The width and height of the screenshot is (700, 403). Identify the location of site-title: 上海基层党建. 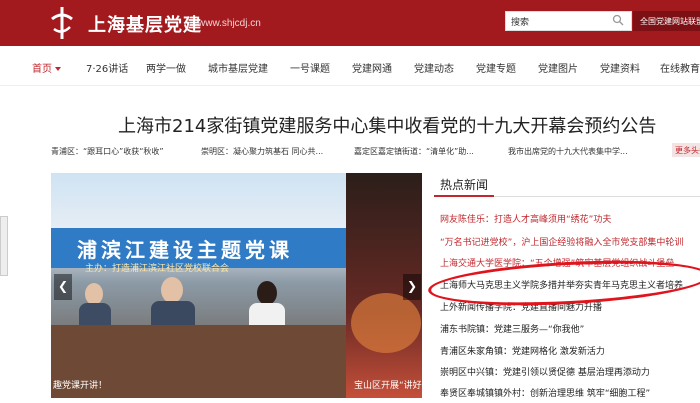
(145, 24).